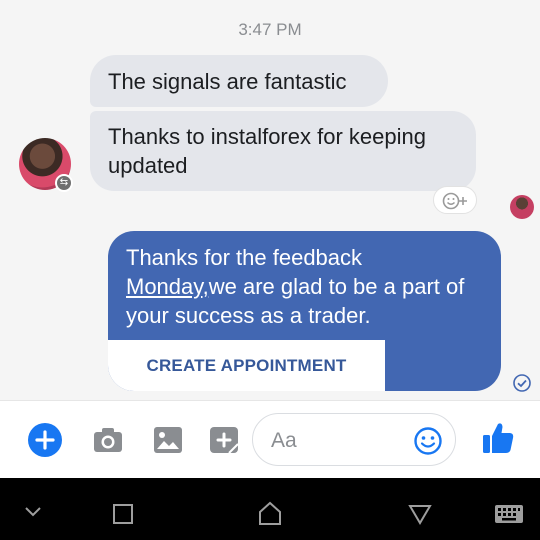 This screenshot has width=540, height=540. What do you see at coordinates (167, 286) in the screenshot?
I see `mention-link: Monday,` at bounding box center [167, 286].